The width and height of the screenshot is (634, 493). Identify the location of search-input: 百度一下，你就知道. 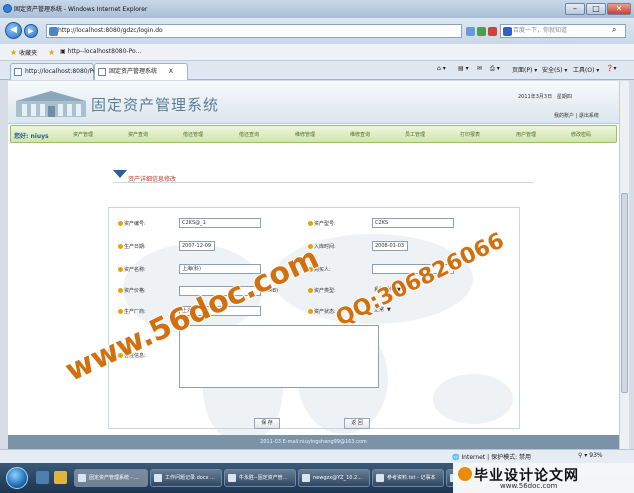
(563, 31).